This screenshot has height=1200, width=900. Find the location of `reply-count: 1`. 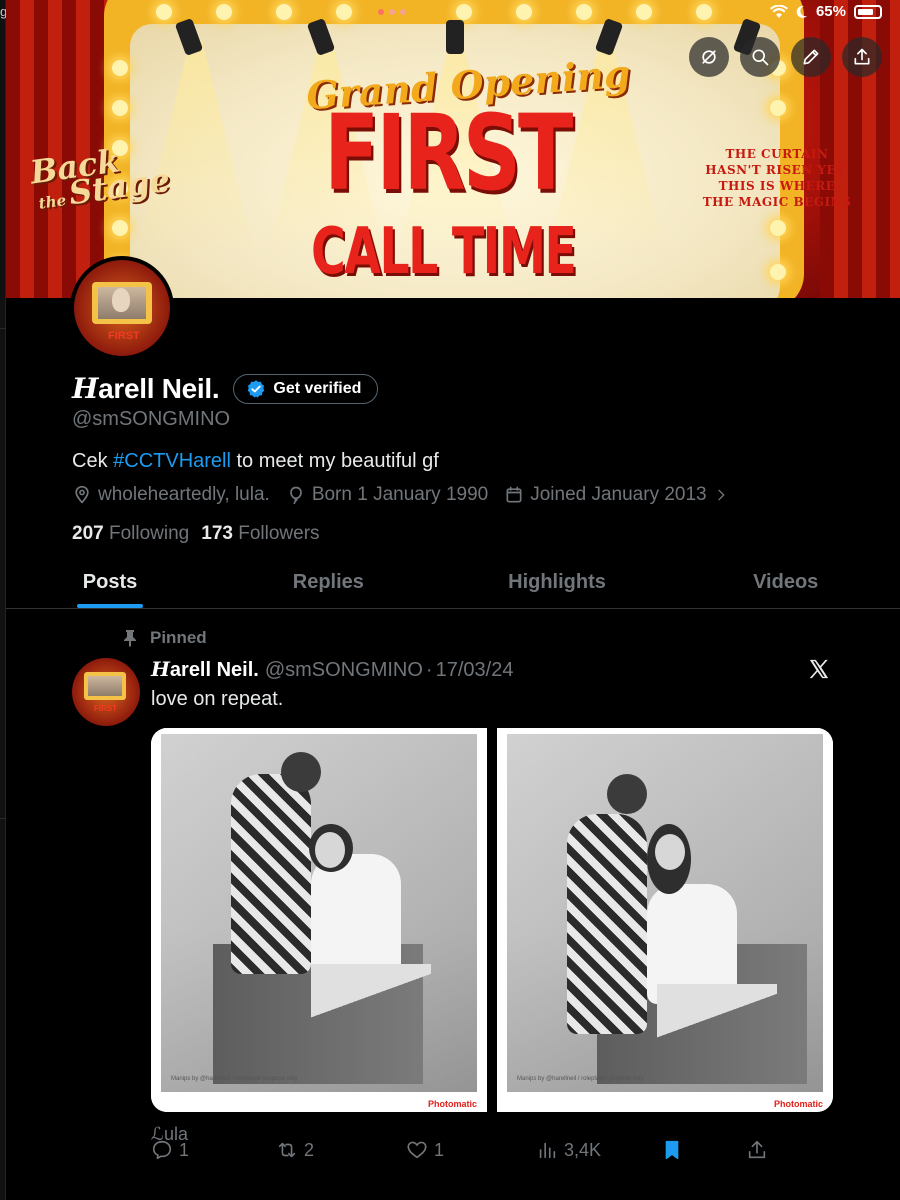

reply-count: 1 is located at coordinates (184, 1149).